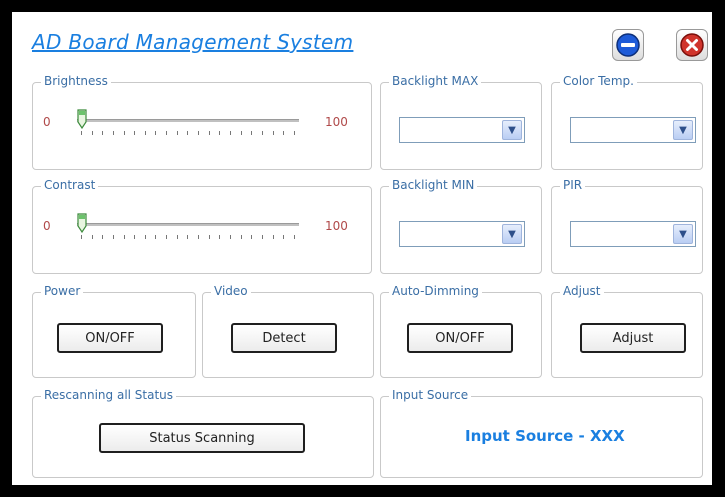 This screenshot has height=497, width=725. Describe the element at coordinates (188, 133) in the screenshot. I see `brightness-ticks` at that location.